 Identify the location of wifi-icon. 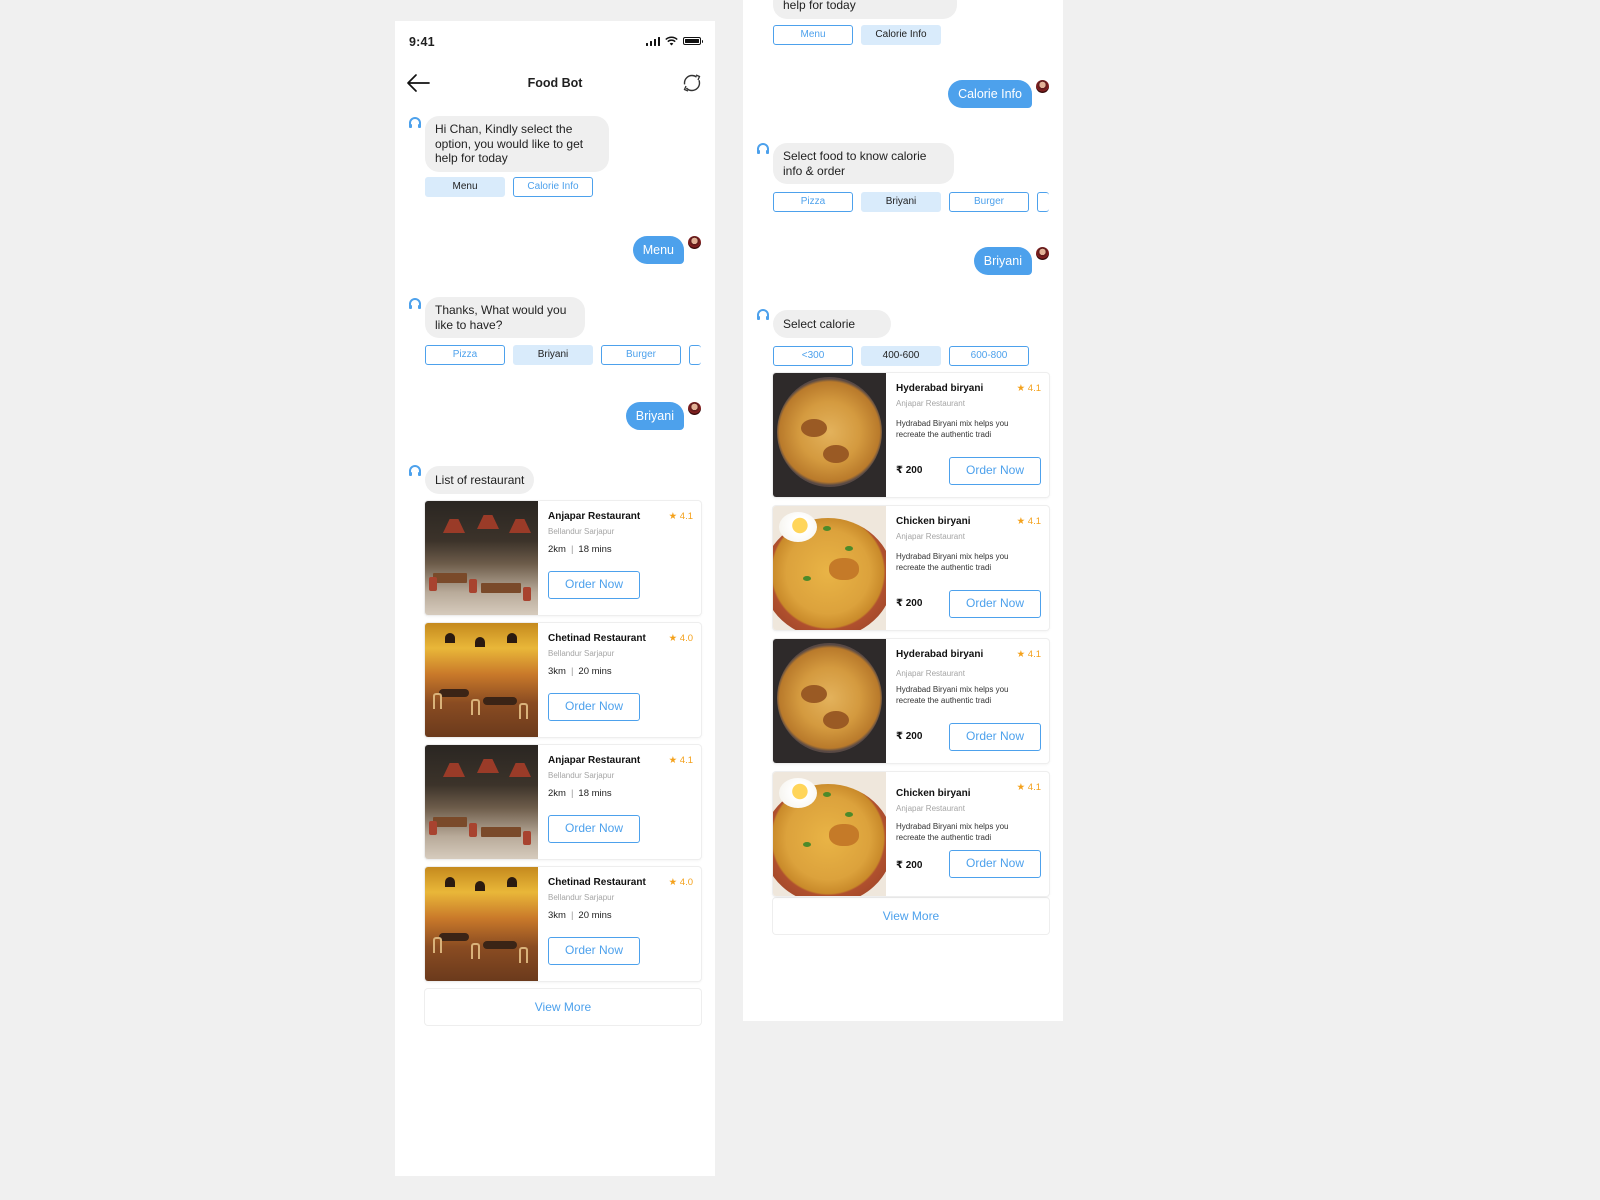
(671, 41).